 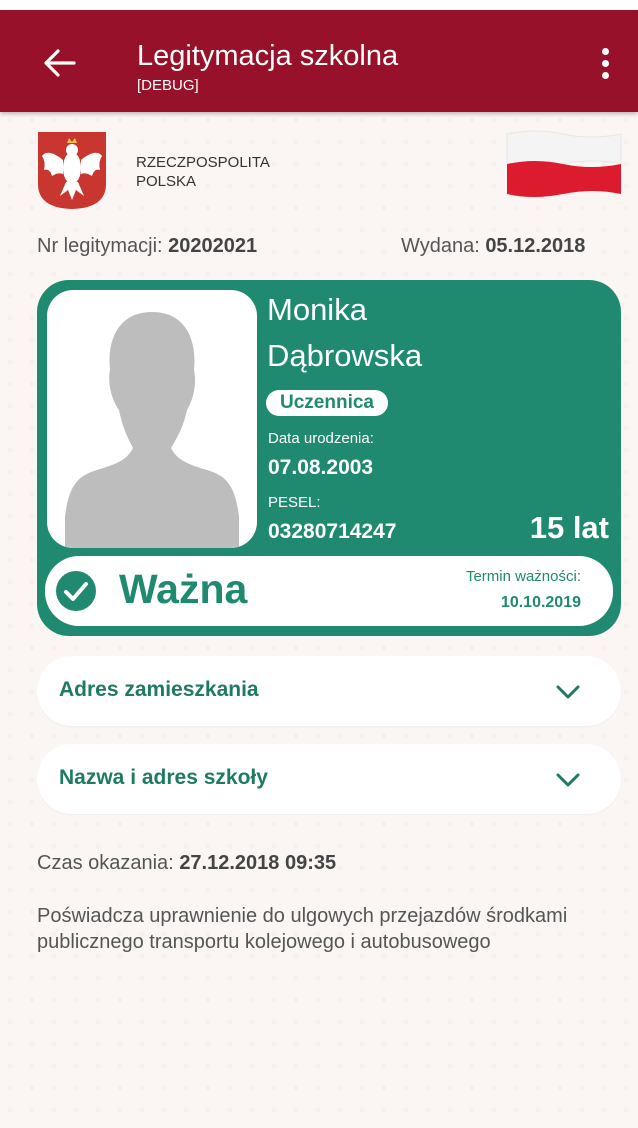 I want to click on status-bar, so click(x=319, y=5).